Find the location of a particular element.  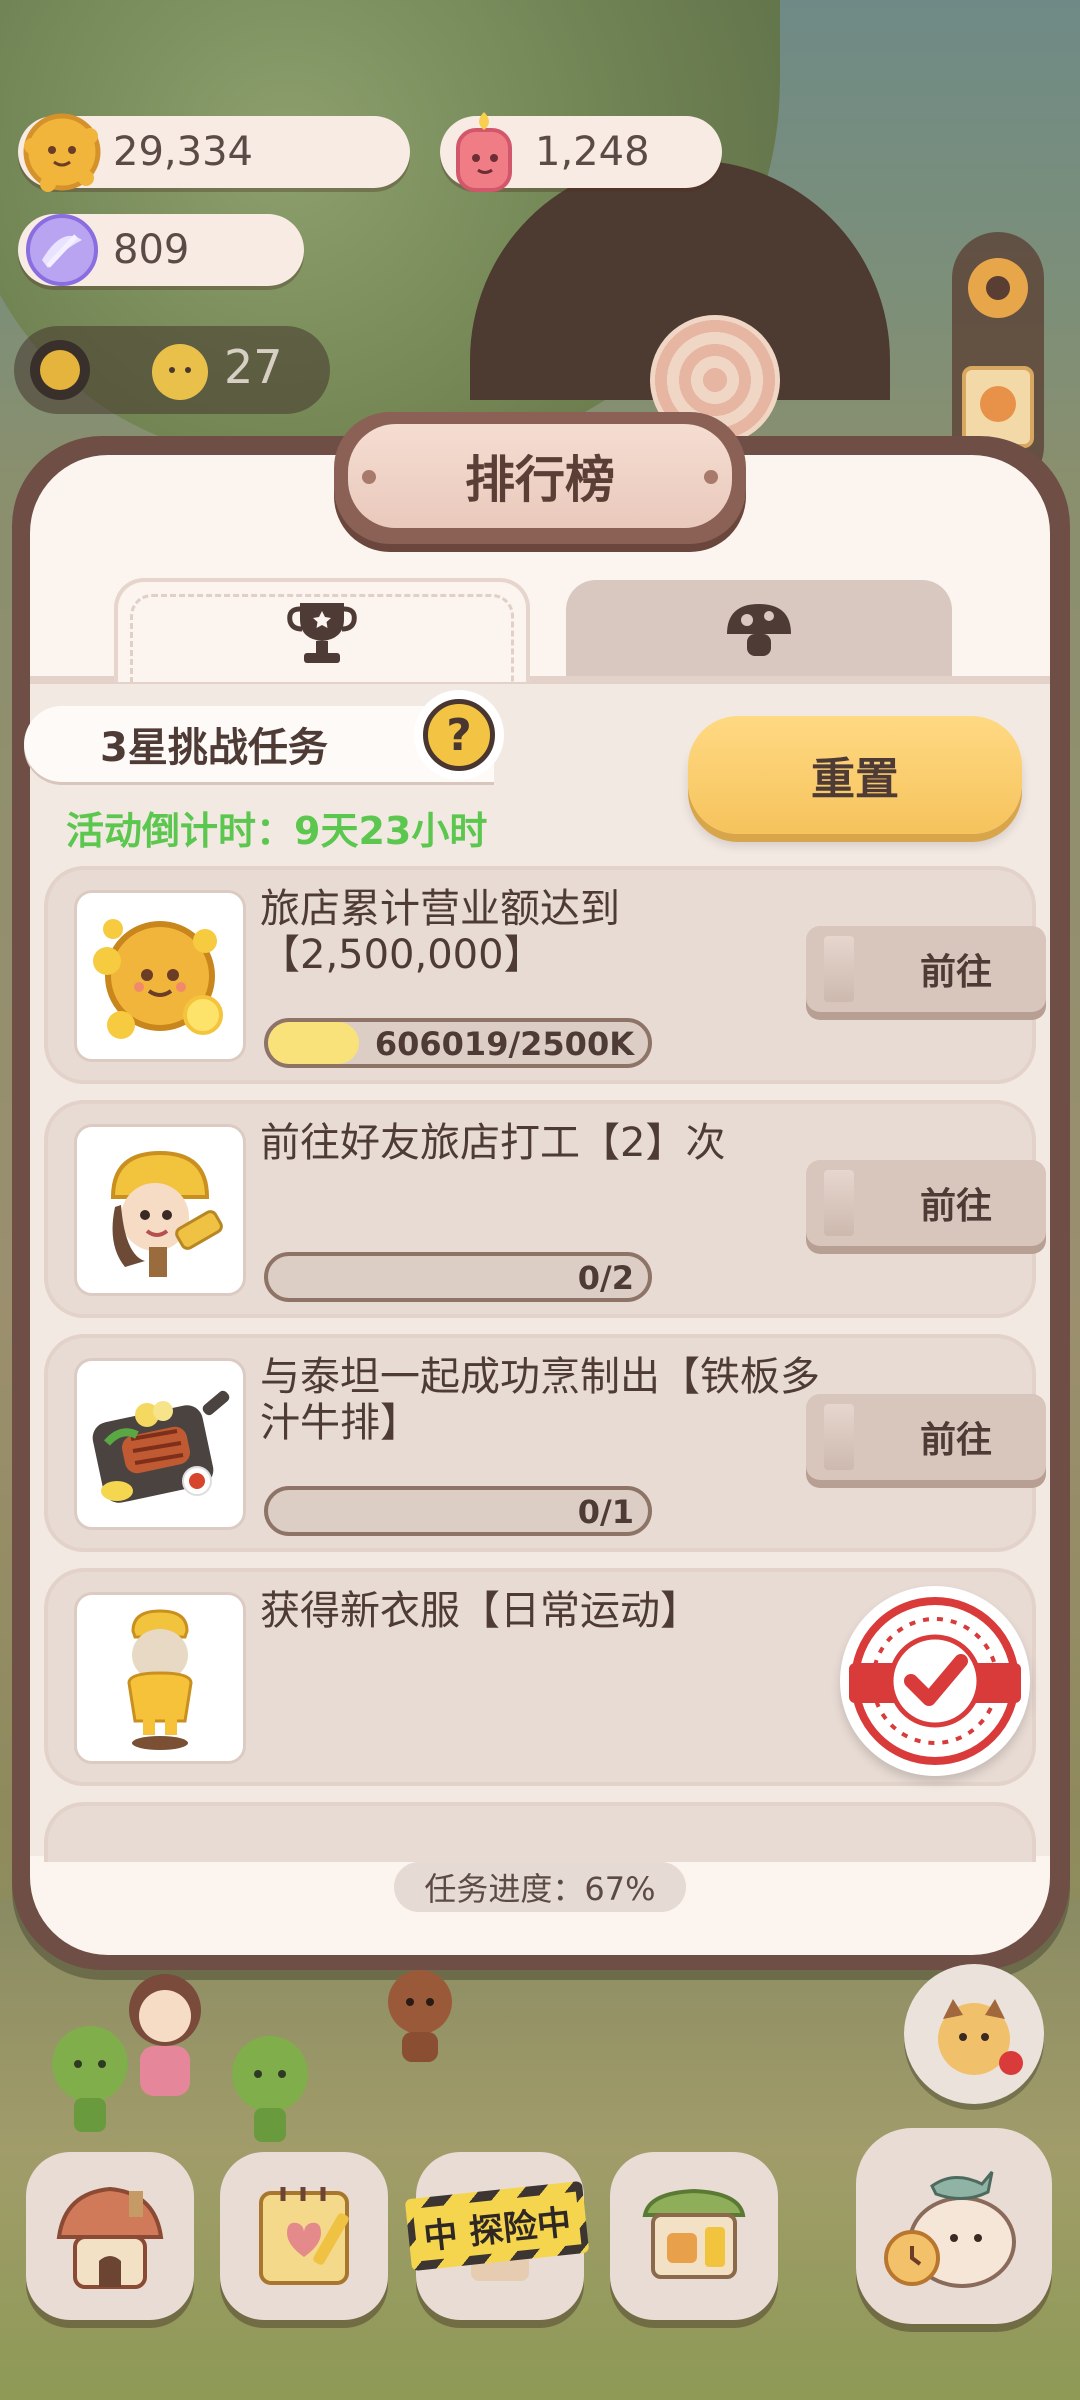

checkmark-stamp-icon is located at coordinates (935, 1681).